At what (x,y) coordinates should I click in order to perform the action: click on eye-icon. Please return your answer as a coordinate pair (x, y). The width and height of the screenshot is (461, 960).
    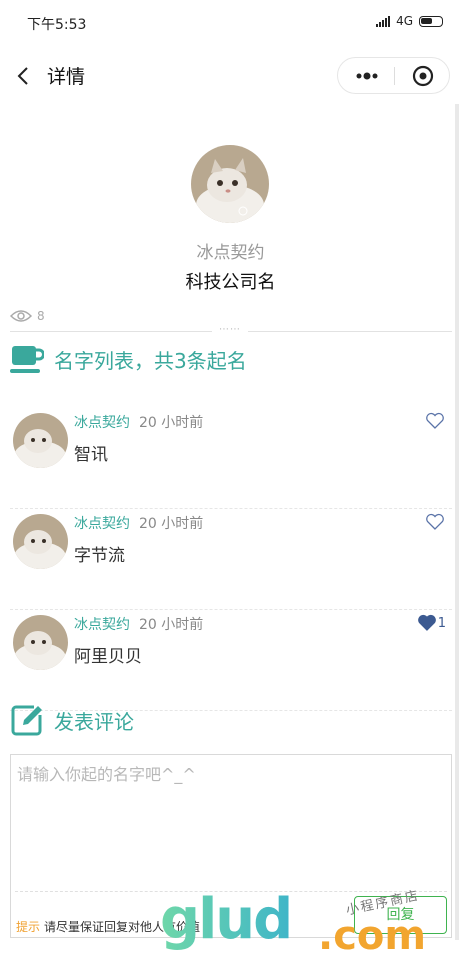
    Looking at the image, I should click on (21, 316).